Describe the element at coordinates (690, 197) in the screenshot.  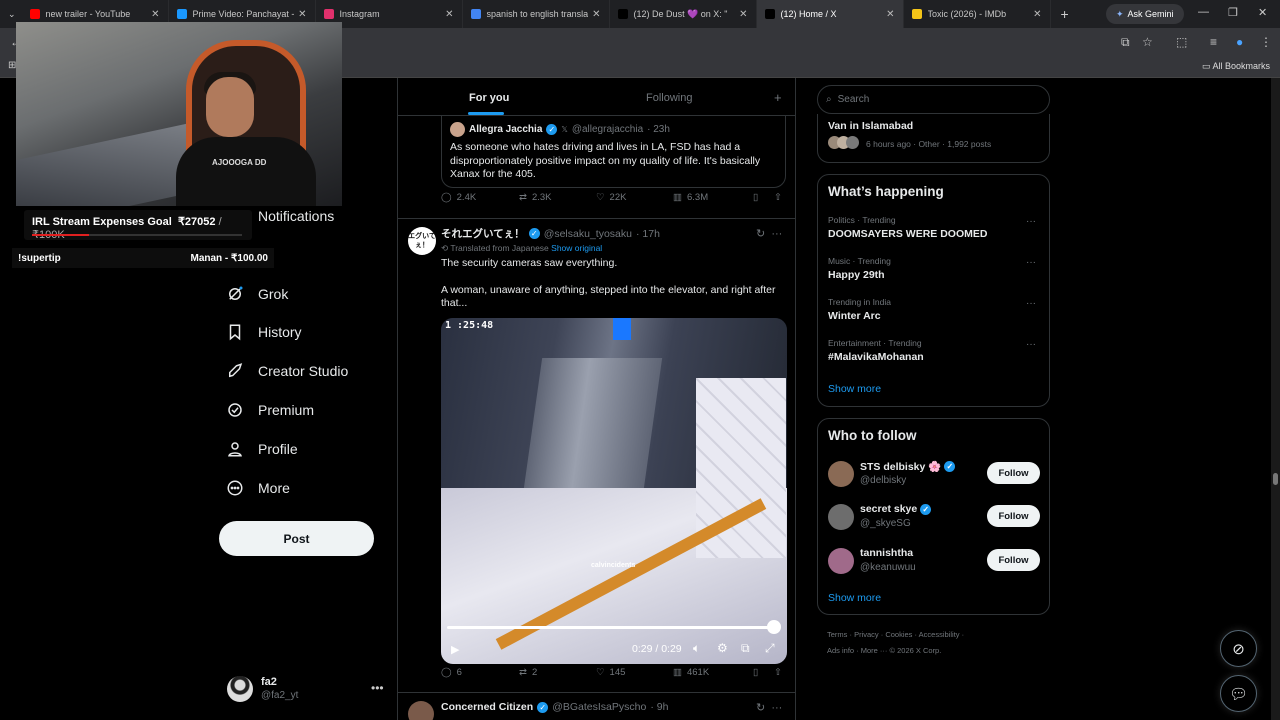
I see `views-button: ▥ 6.3M` at that location.